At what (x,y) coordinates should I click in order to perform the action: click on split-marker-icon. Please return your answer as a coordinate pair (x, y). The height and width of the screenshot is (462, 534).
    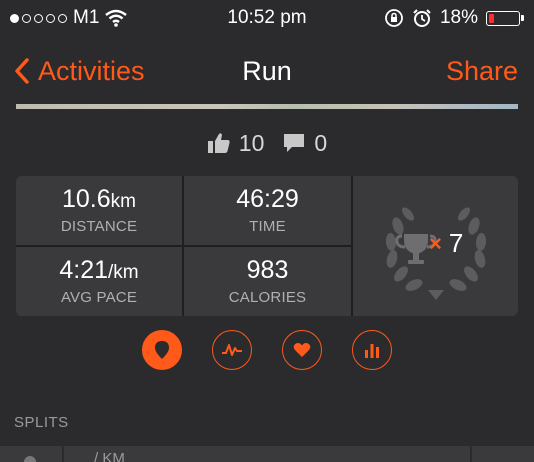
    Looking at the image, I should click on (30, 459).